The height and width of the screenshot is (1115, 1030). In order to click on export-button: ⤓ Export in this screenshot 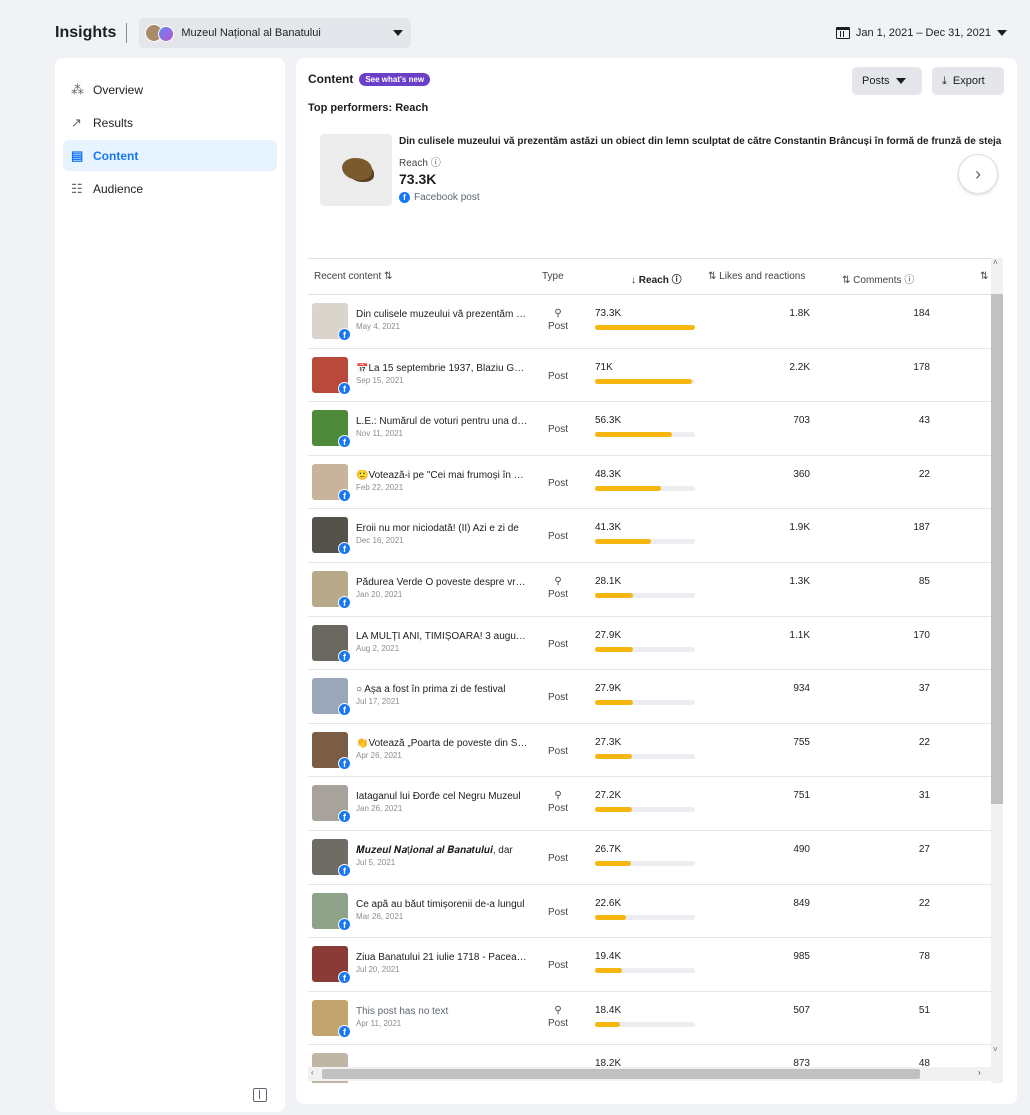, I will do `click(968, 81)`.